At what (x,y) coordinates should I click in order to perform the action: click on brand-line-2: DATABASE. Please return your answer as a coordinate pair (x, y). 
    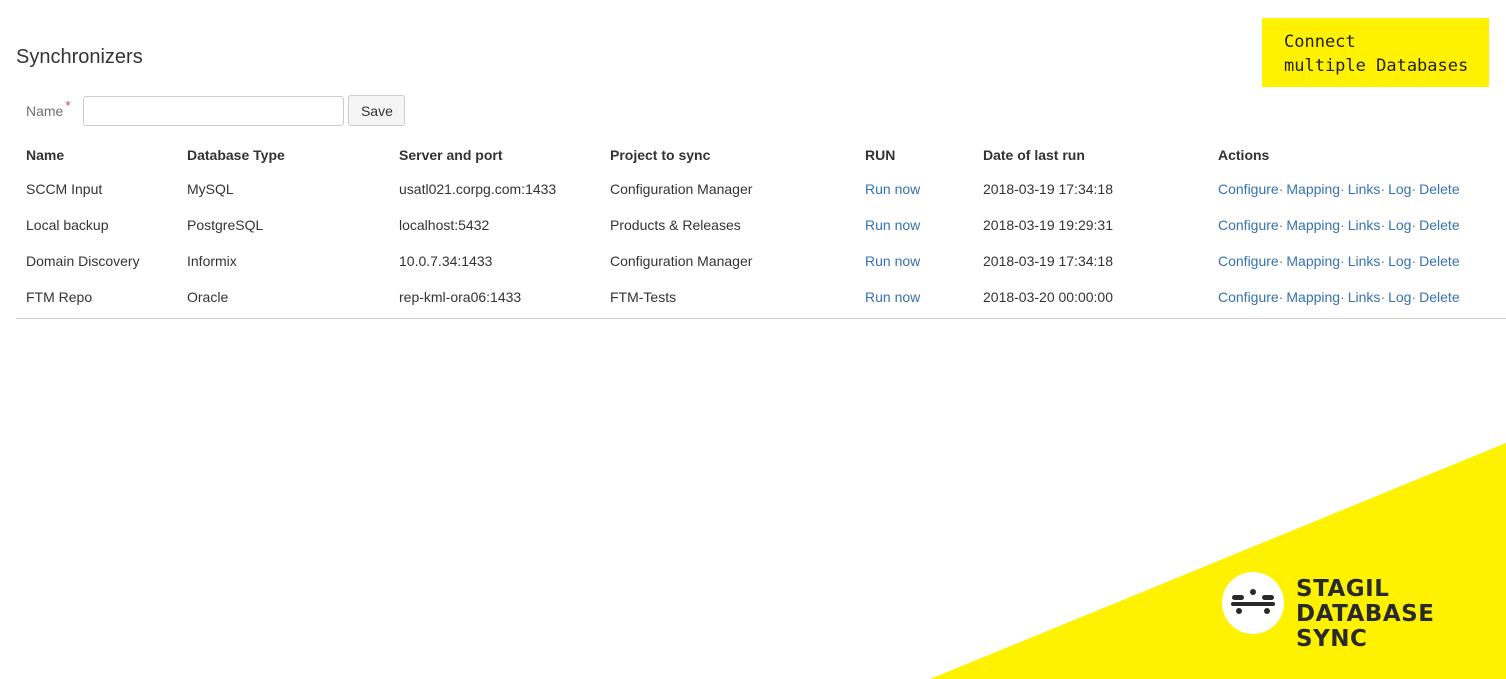
    Looking at the image, I should click on (1365, 614).